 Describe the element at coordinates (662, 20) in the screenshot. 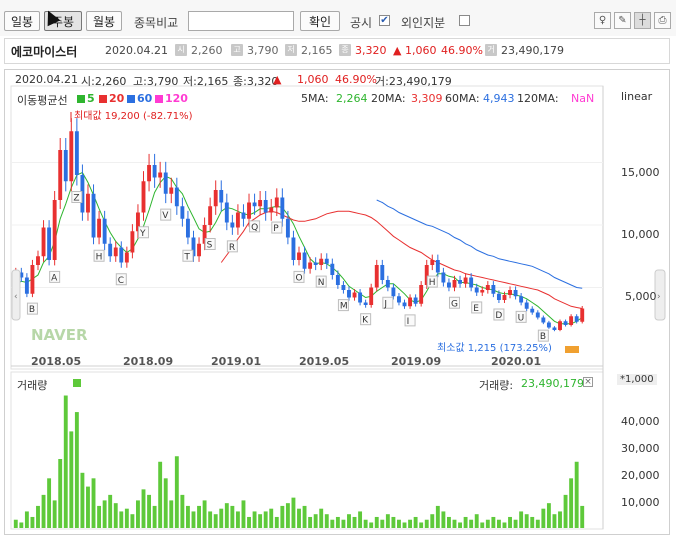

I see `print-icon: ⎙` at that location.